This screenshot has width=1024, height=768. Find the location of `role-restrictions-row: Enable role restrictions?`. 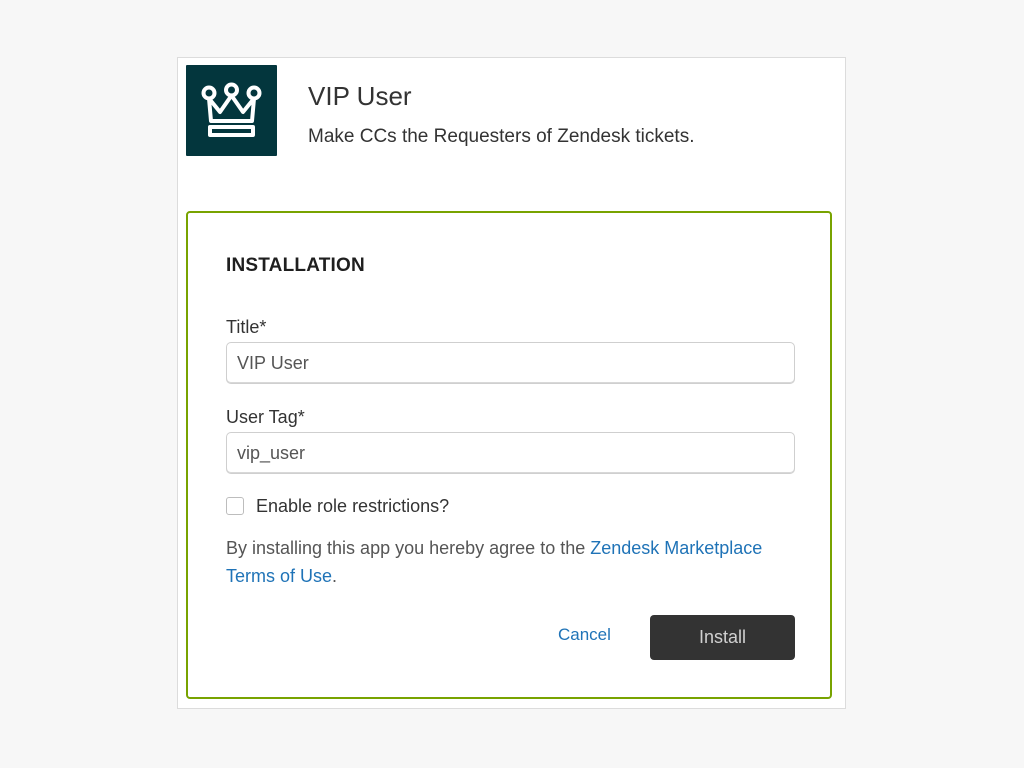

role-restrictions-row: Enable role restrictions? is located at coordinates (337, 506).